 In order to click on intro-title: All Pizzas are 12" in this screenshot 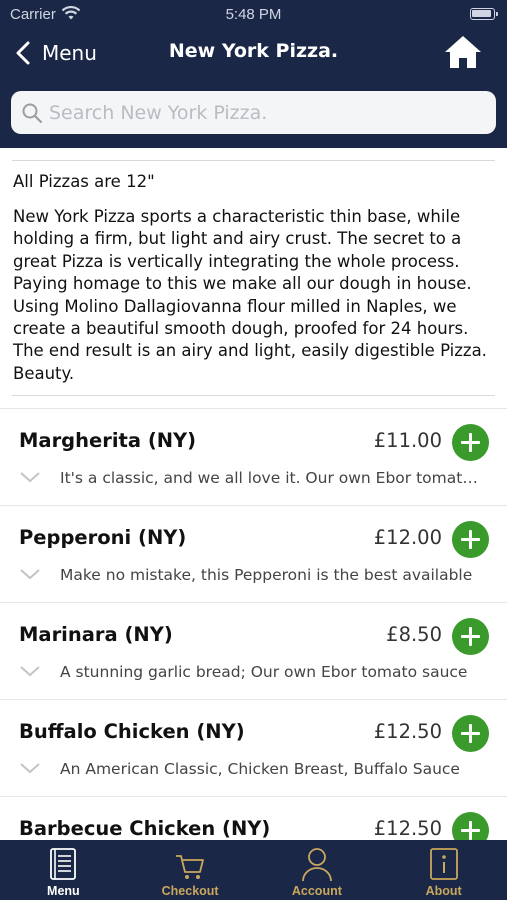, I will do `click(84, 181)`.